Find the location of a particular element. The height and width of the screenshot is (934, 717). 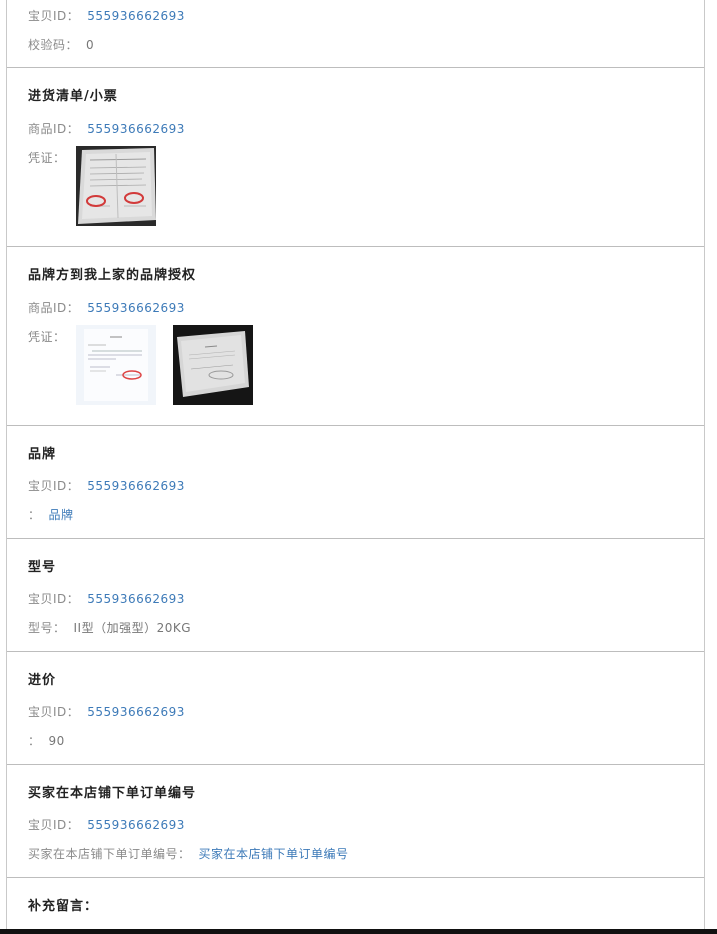

section-title: 进价 is located at coordinates (42, 680).